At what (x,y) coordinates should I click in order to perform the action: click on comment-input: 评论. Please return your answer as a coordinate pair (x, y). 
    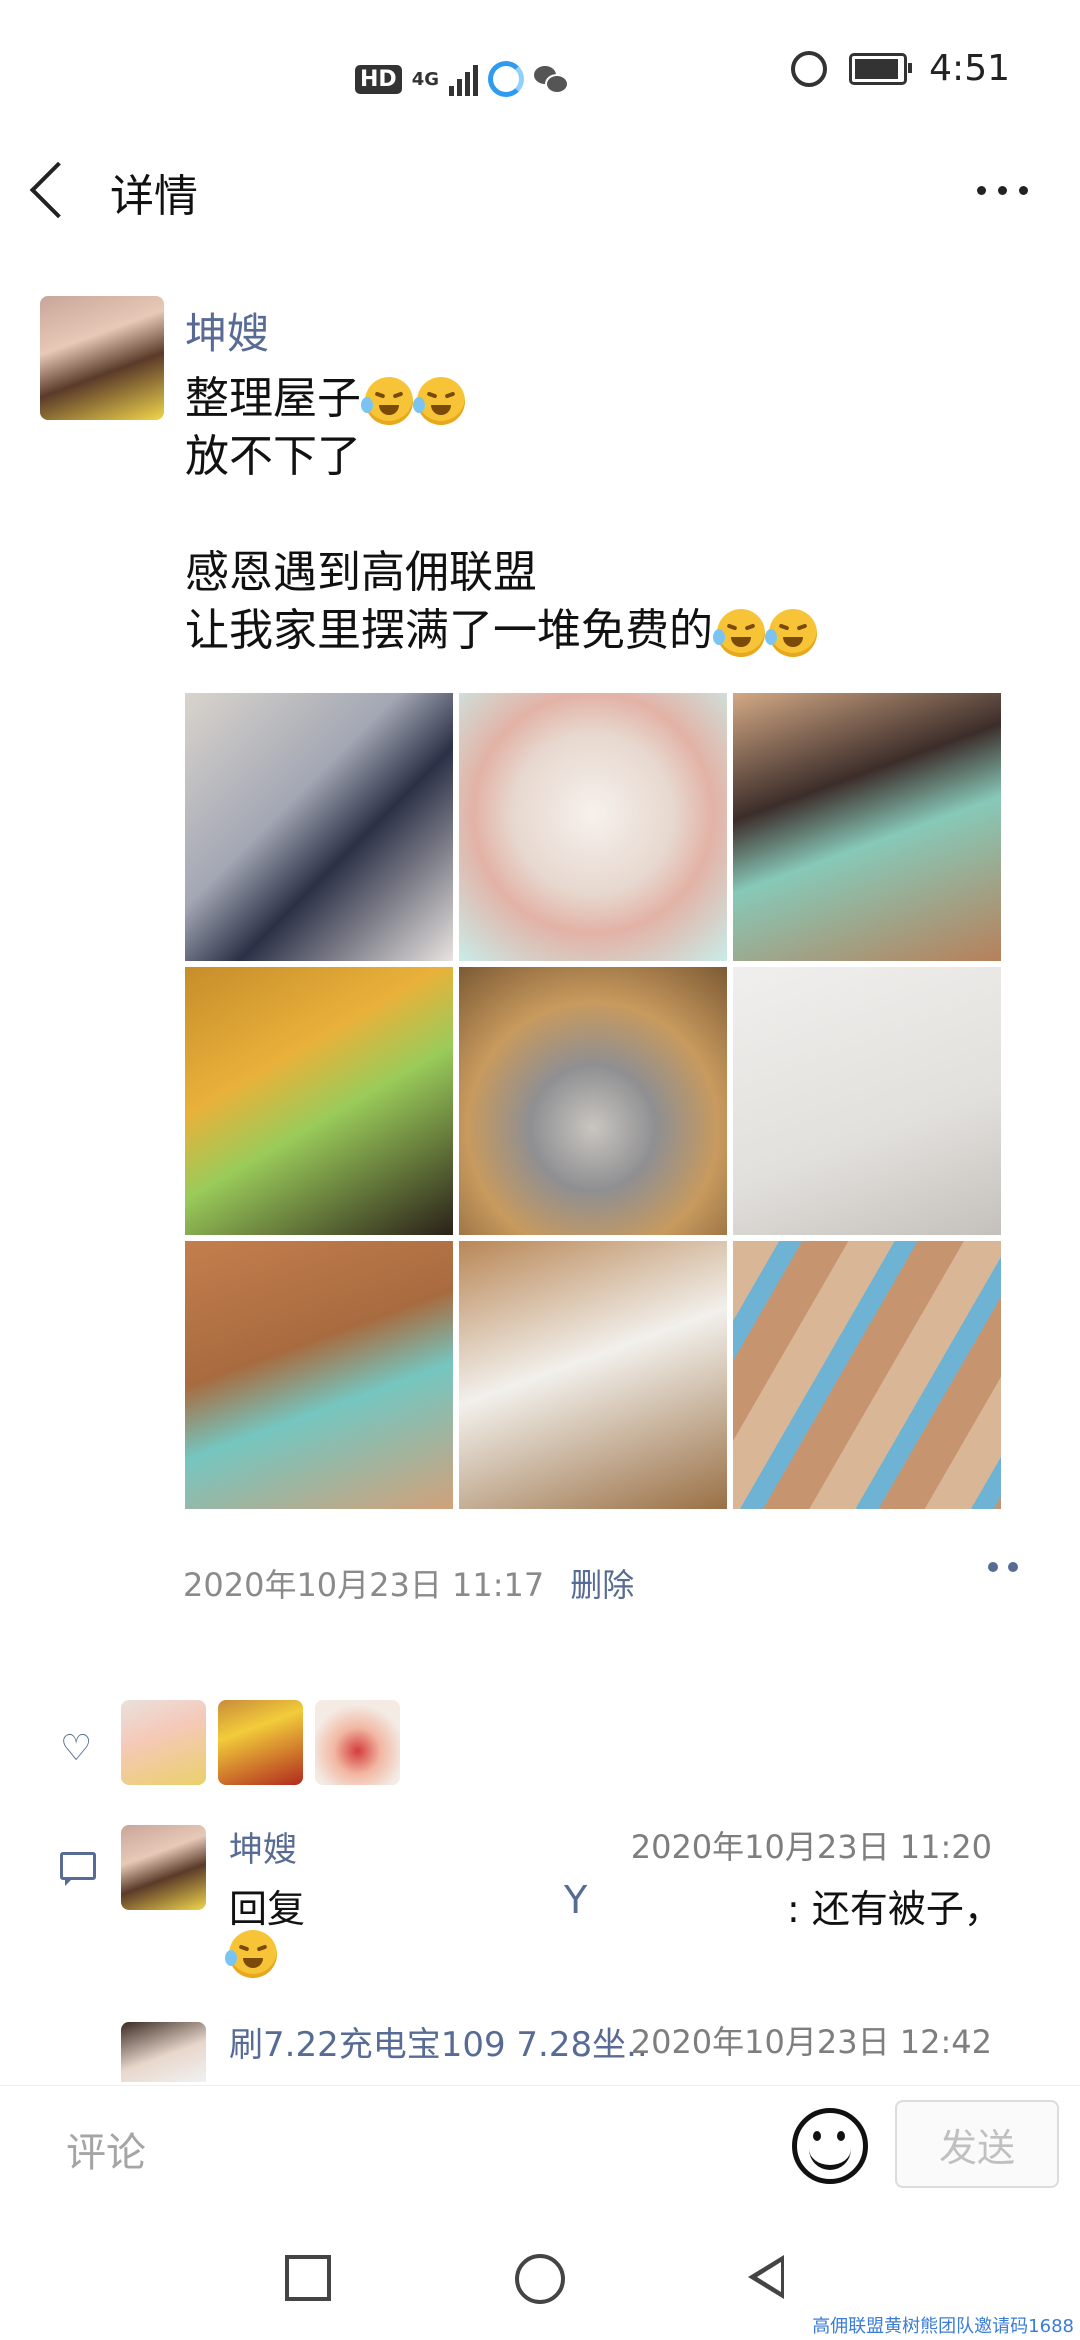
    Looking at the image, I should click on (106, 2149).